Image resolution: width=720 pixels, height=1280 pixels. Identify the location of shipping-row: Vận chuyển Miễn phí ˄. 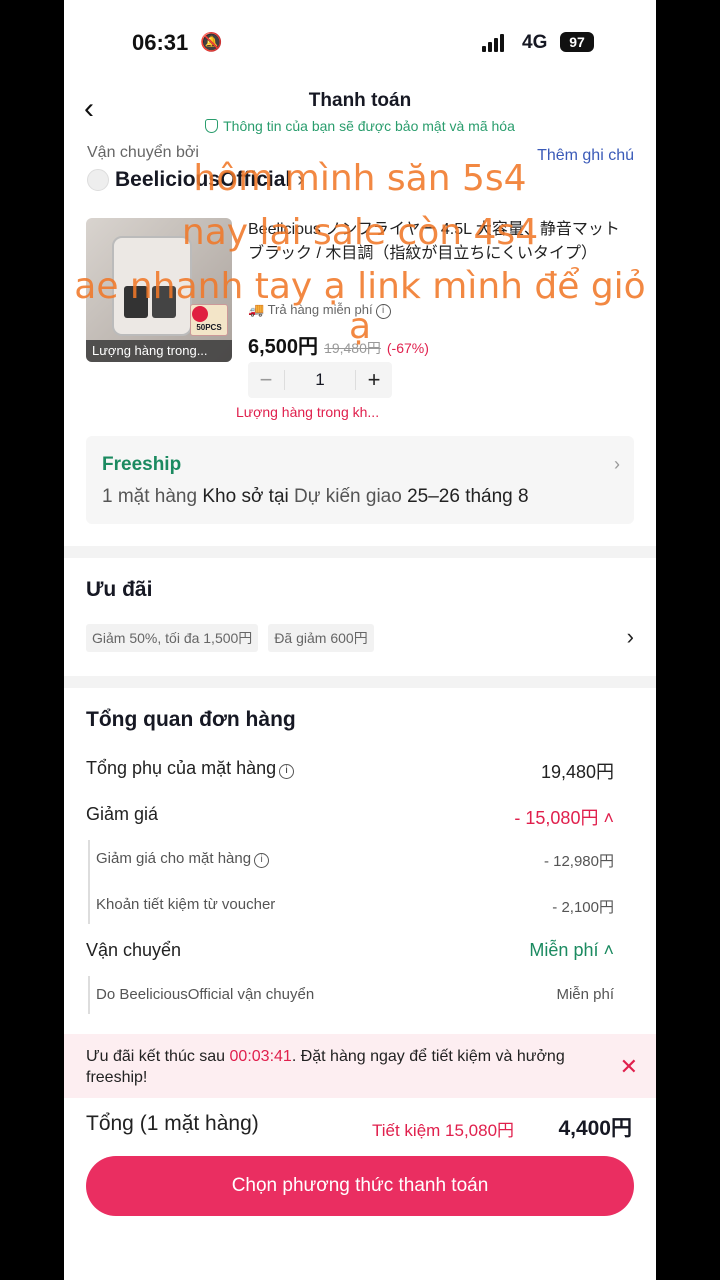
(350, 950).